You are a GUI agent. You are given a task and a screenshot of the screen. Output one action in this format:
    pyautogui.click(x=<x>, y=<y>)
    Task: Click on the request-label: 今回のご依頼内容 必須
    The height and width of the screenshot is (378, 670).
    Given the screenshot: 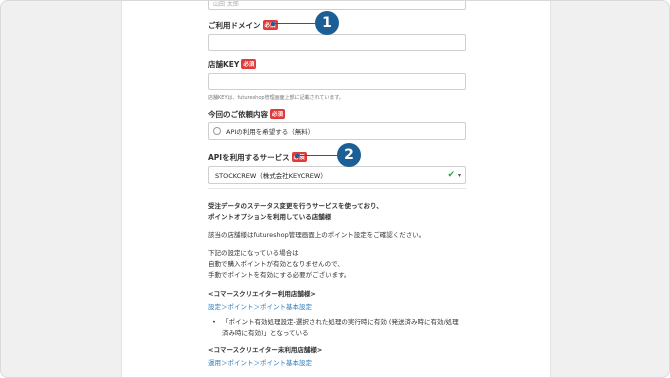 What is the action you would take?
    pyautogui.click(x=247, y=114)
    